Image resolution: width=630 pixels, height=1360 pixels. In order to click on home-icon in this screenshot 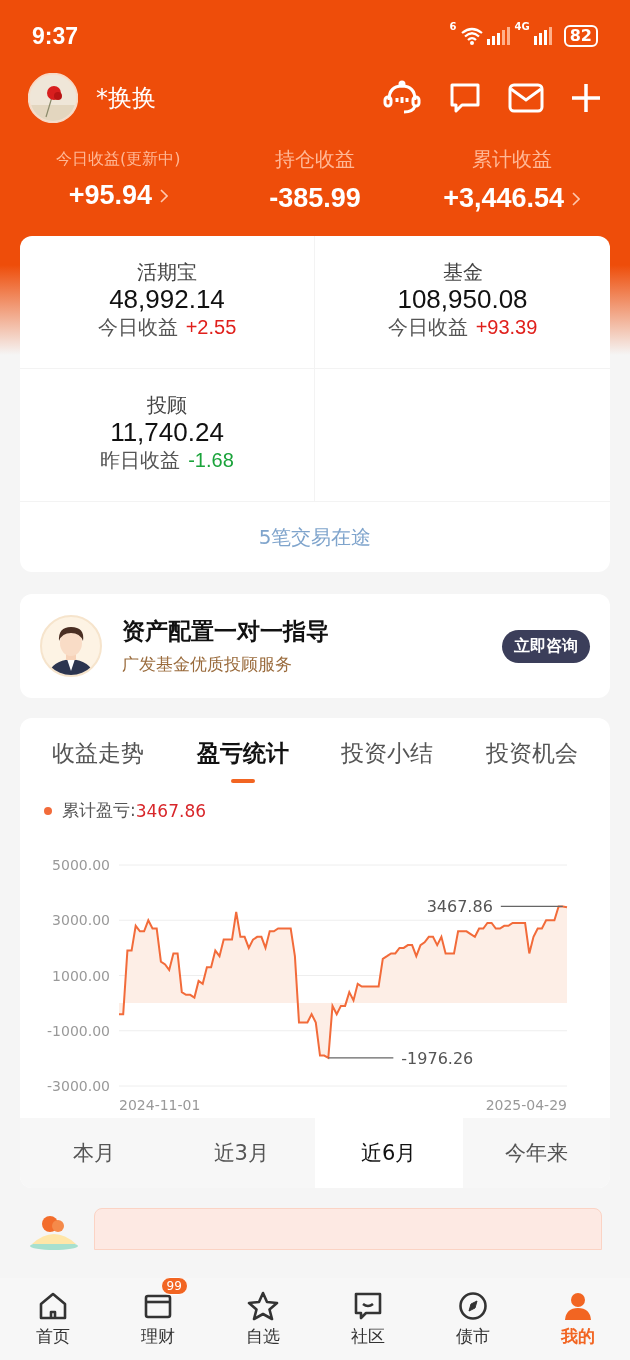, I will do `click(52, 1305)`.